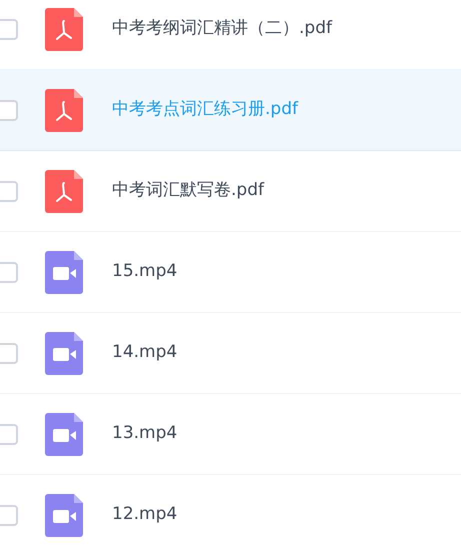  What do you see at coordinates (188, 191) in the screenshot?
I see `file-name: 中考词汇默写卷.pdf` at bounding box center [188, 191].